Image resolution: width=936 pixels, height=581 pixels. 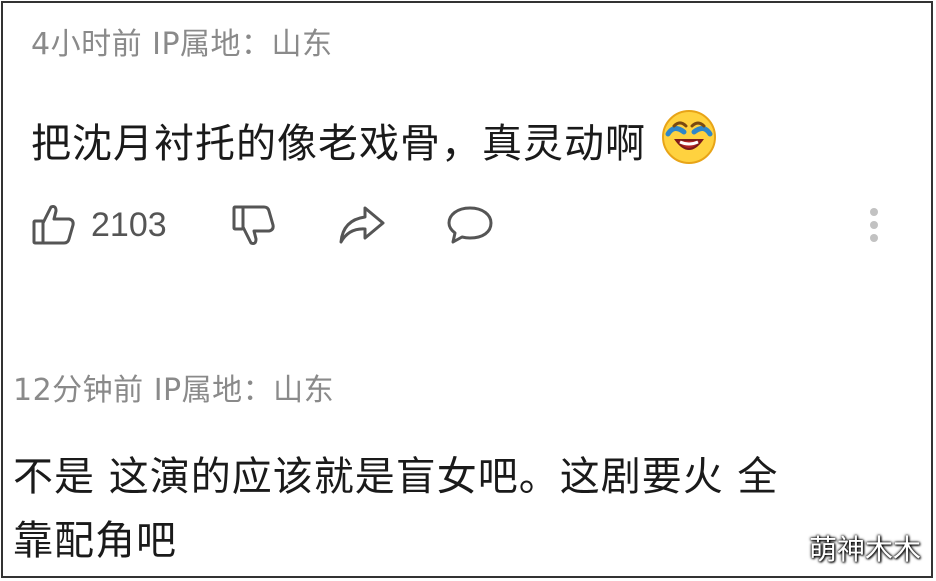 I want to click on like-button: 2103, so click(x=99, y=225).